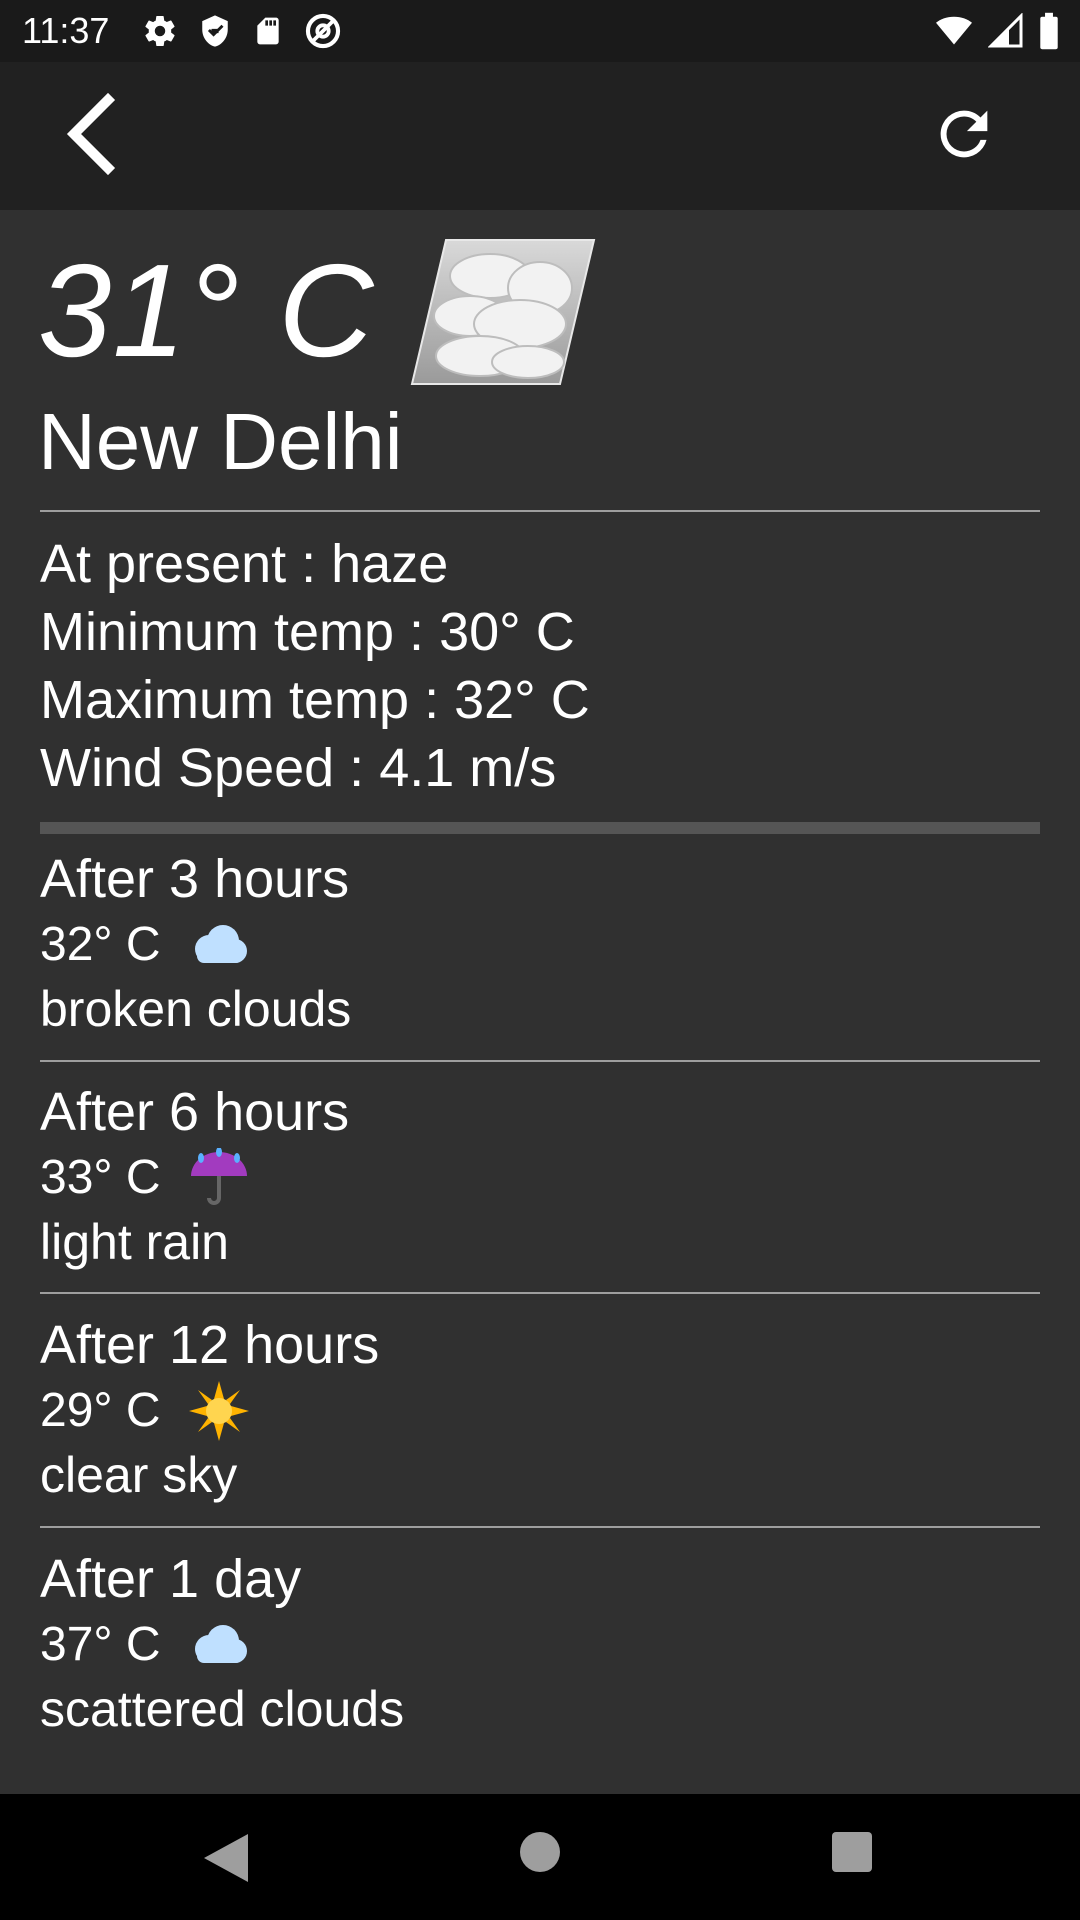 This screenshot has height=1920, width=1080. What do you see at coordinates (540, 31) in the screenshot?
I see `status-bar: 11:37` at bounding box center [540, 31].